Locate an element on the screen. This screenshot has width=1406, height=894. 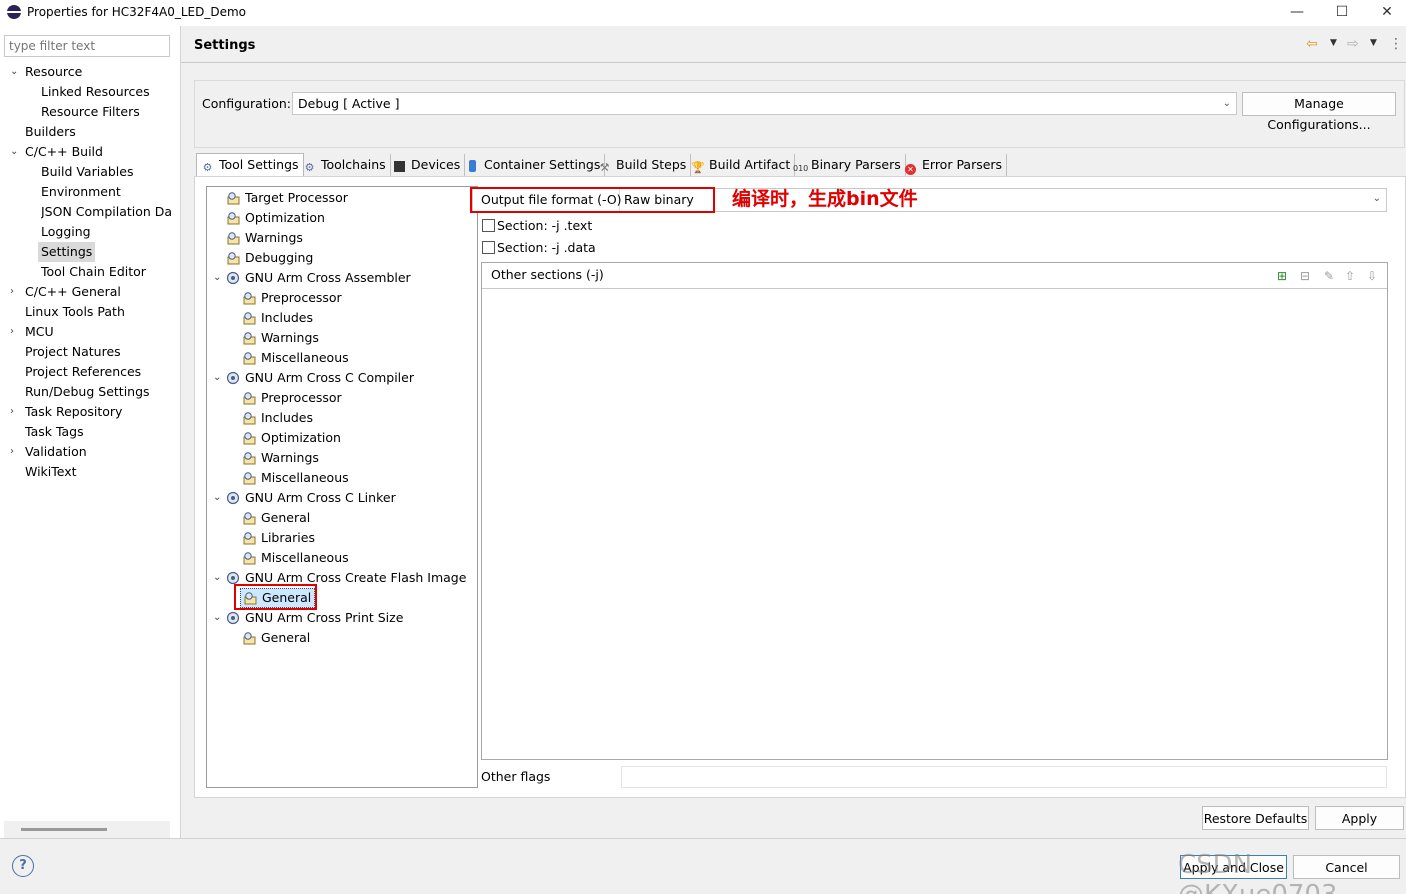
nav-item-mcu: MCU is located at coordinates (39, 332).